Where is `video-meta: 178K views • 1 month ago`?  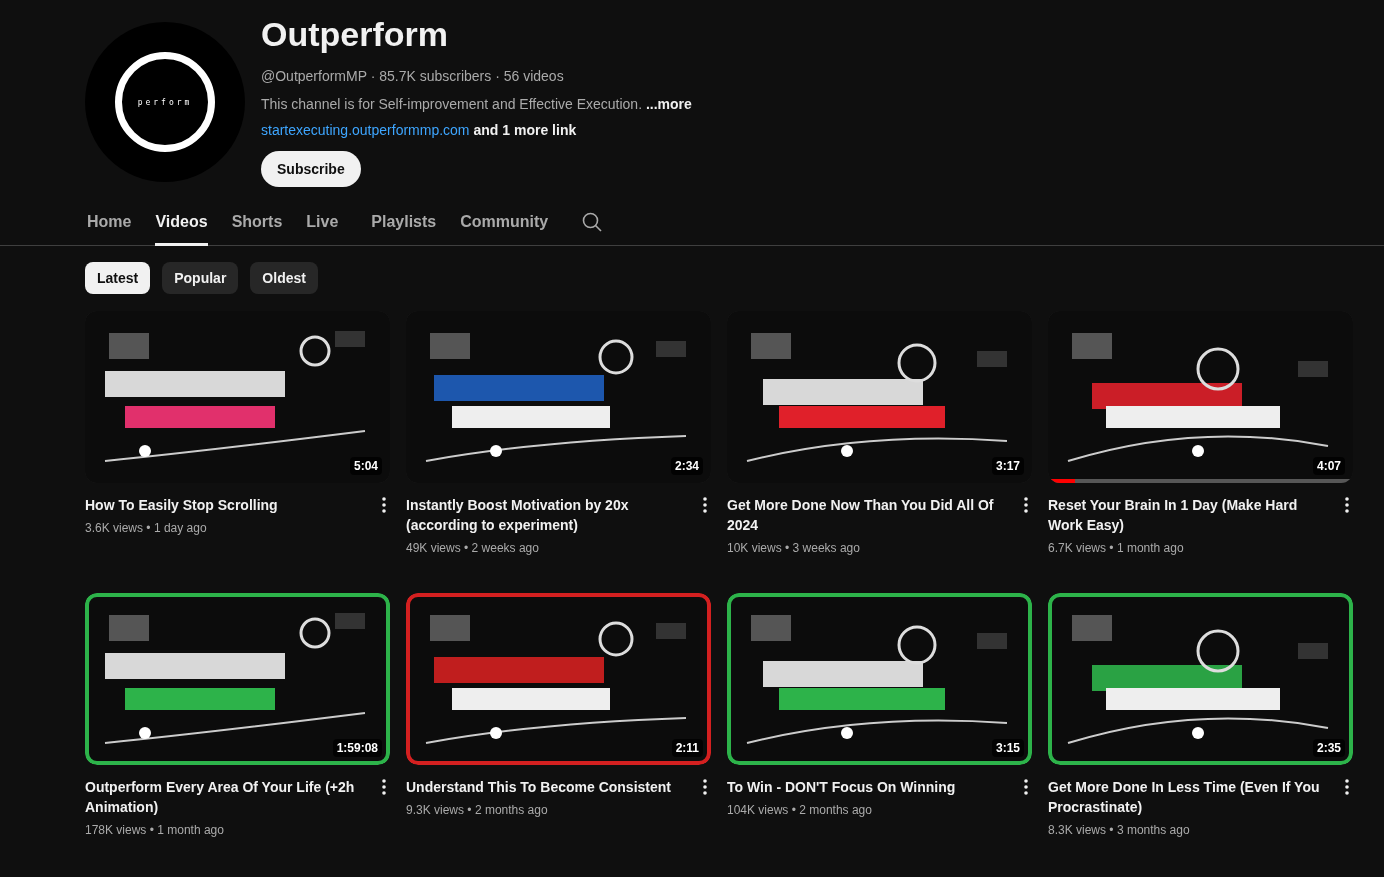 video-meta: 178K views • 1 month ago is located at coordinates (155, 830).